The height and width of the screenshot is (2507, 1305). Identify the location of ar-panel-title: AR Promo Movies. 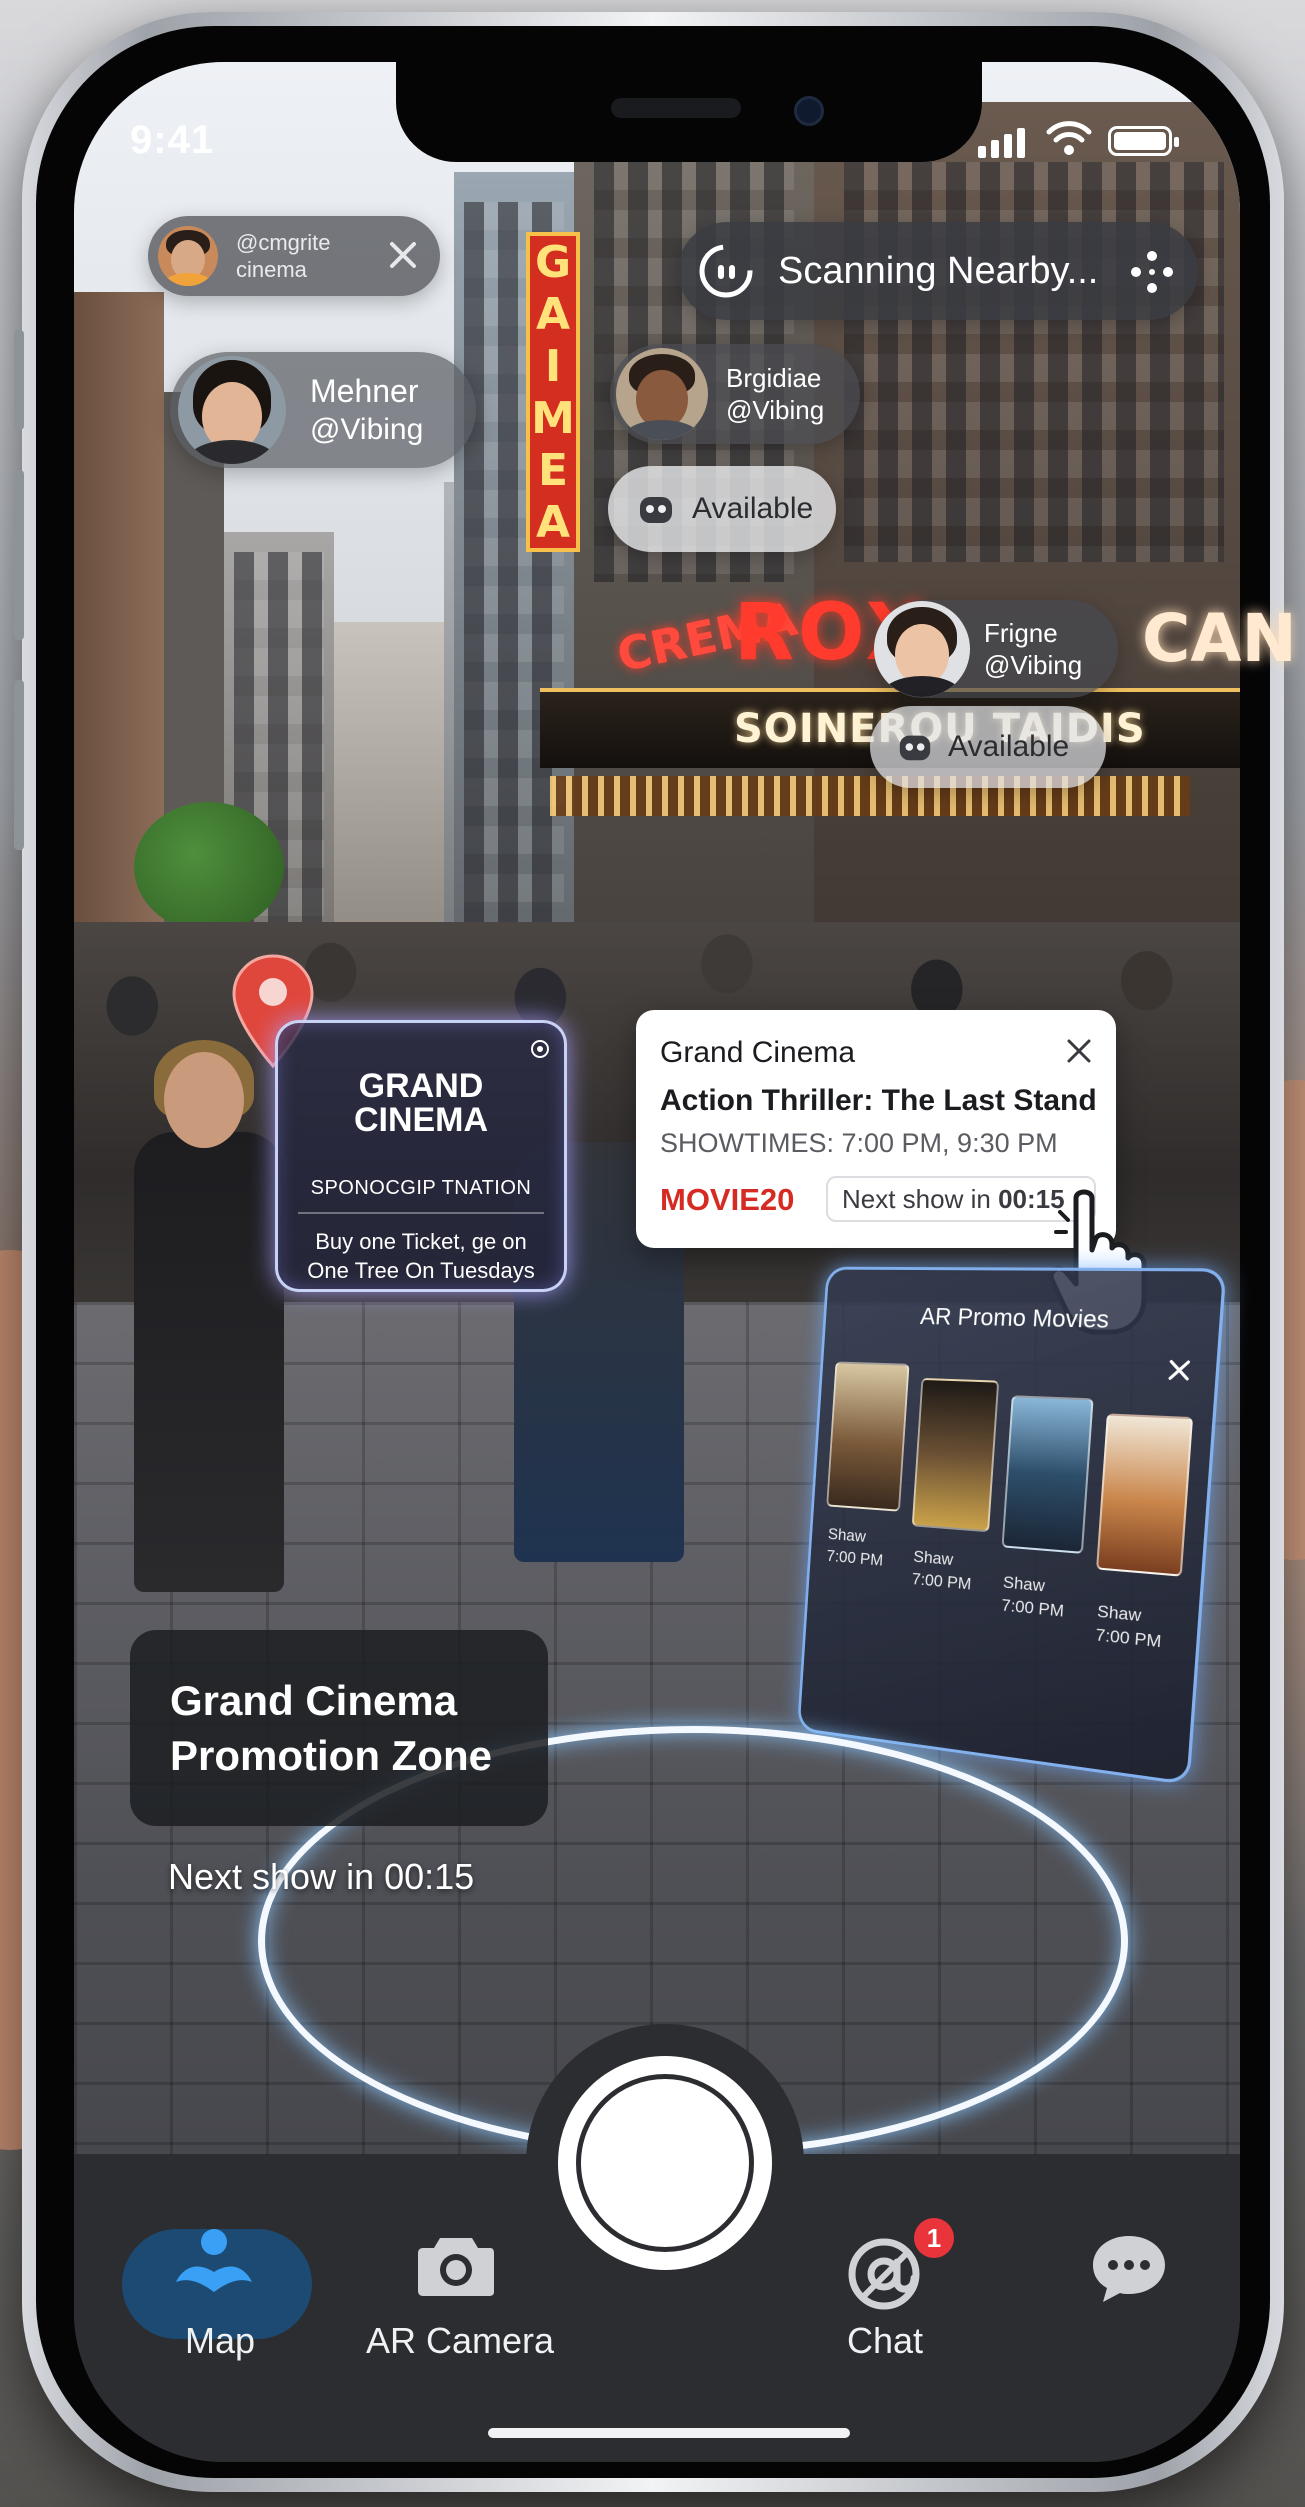
(1014, 1318).